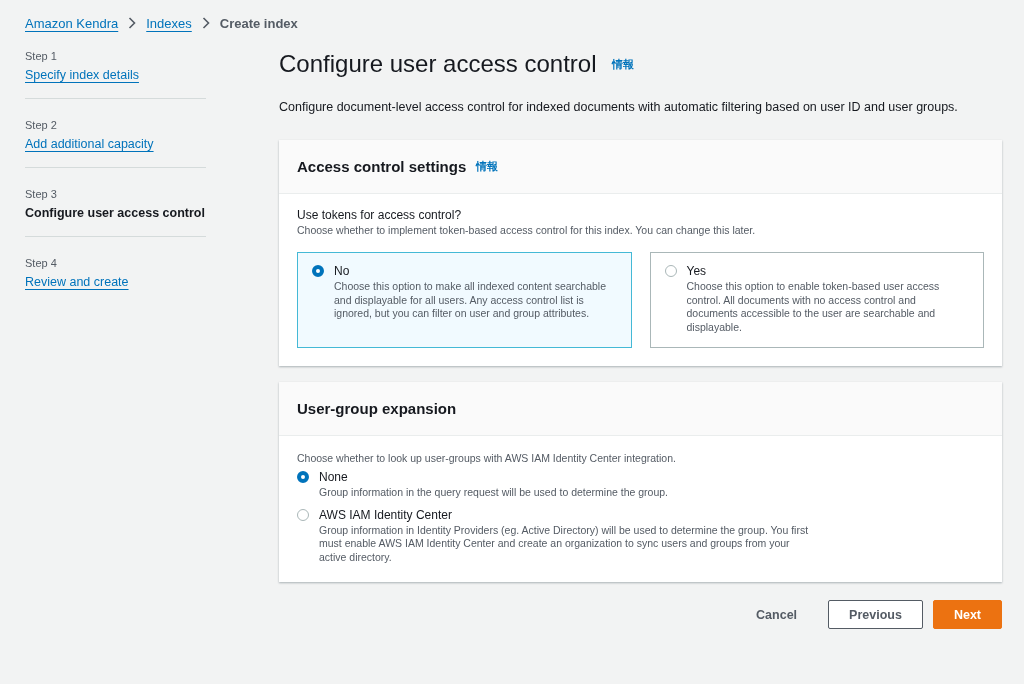 Image resolution: width=1024 pixels, height=684 pixels. I want to click on breadcrumb-current: Create index, so click(258, 23).